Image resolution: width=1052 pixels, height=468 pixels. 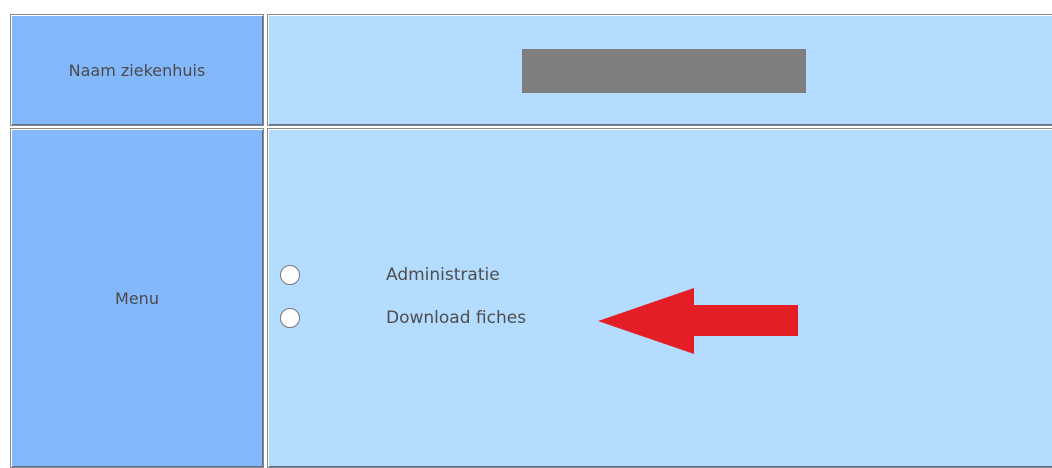 I want to click on hospital-name-label: Naam ziekenhuis, so click(x=137, y=70).